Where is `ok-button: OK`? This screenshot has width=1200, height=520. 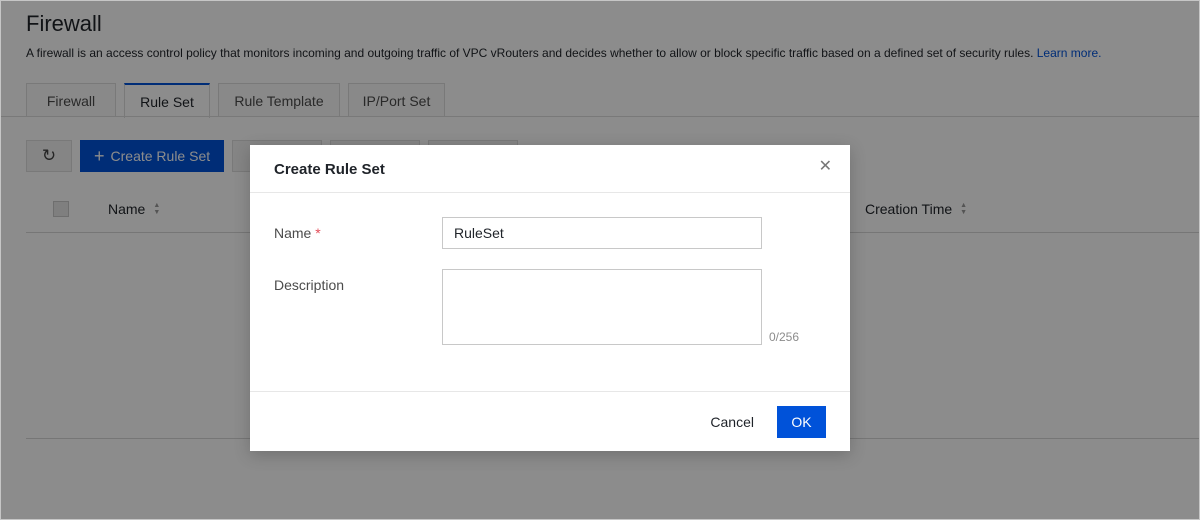
ok-button: OK is located at coordinates (801, 422).